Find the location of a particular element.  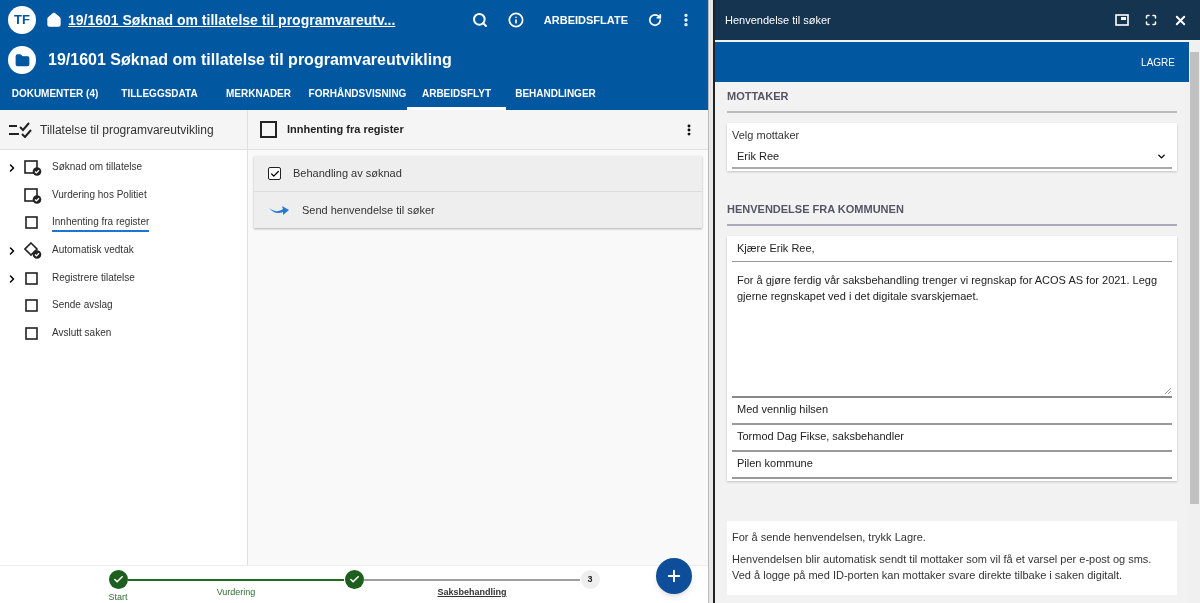

fullscreen-icon is located at coordinates (1151, 20).